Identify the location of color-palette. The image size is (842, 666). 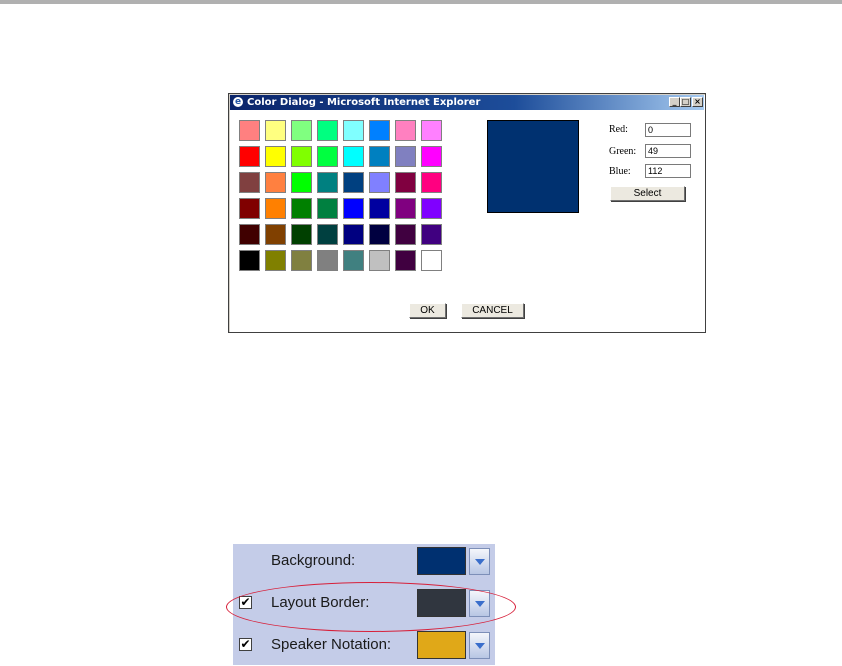
(343, 197).